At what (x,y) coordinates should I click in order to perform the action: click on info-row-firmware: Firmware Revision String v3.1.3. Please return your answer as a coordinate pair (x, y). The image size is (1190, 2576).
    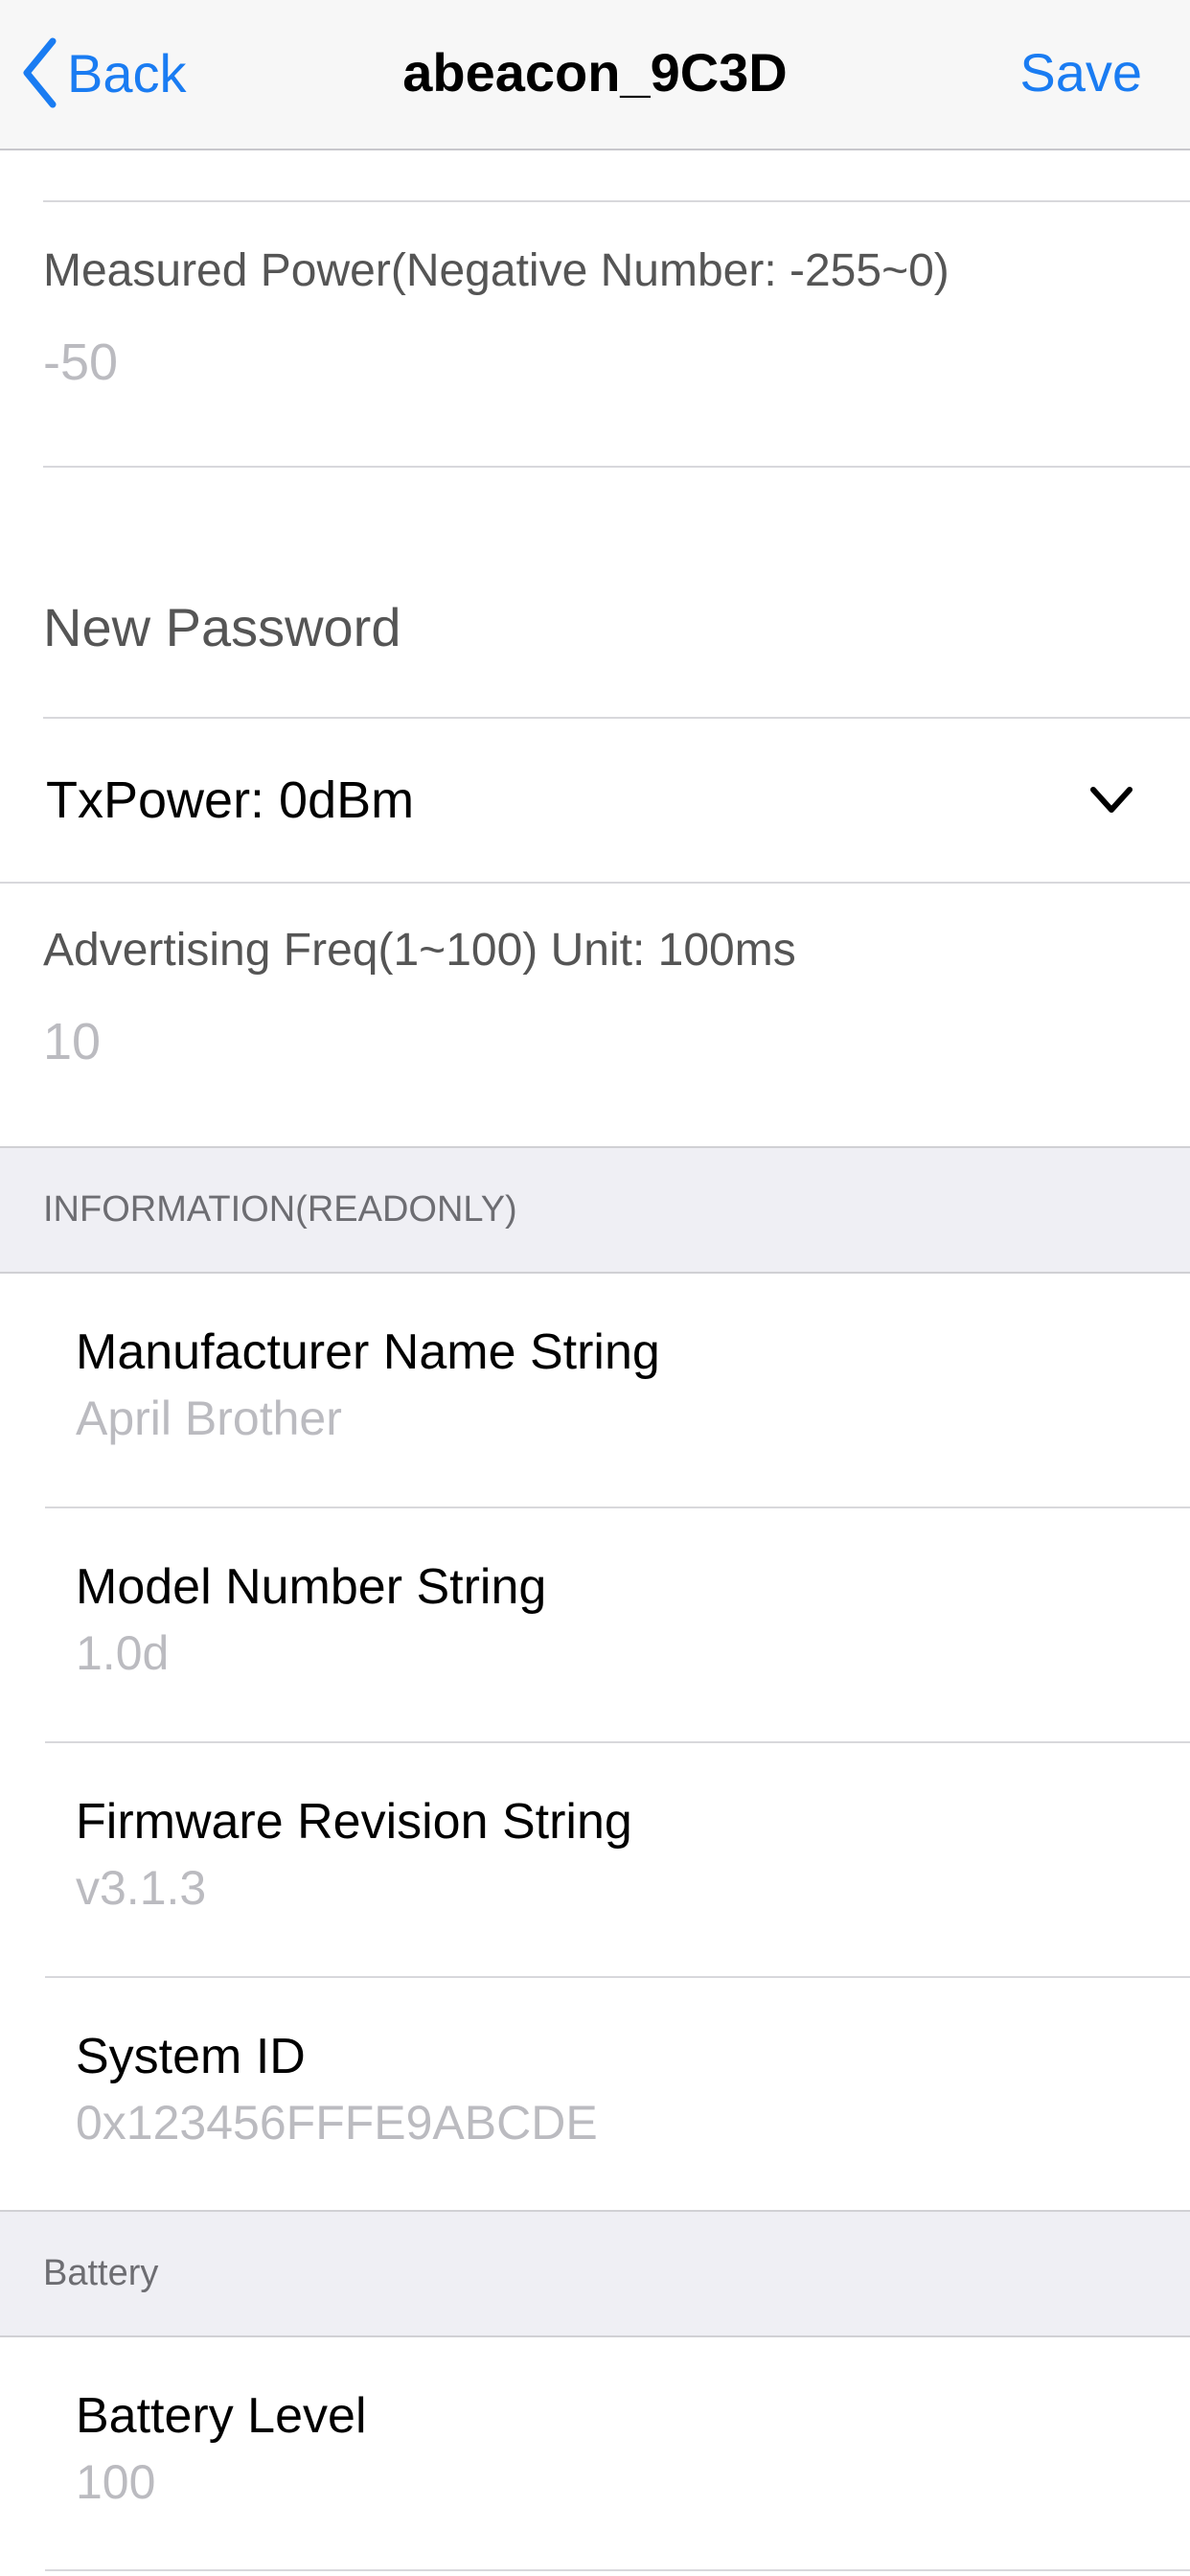
    Looking at the image, I should click on (595, 1859).